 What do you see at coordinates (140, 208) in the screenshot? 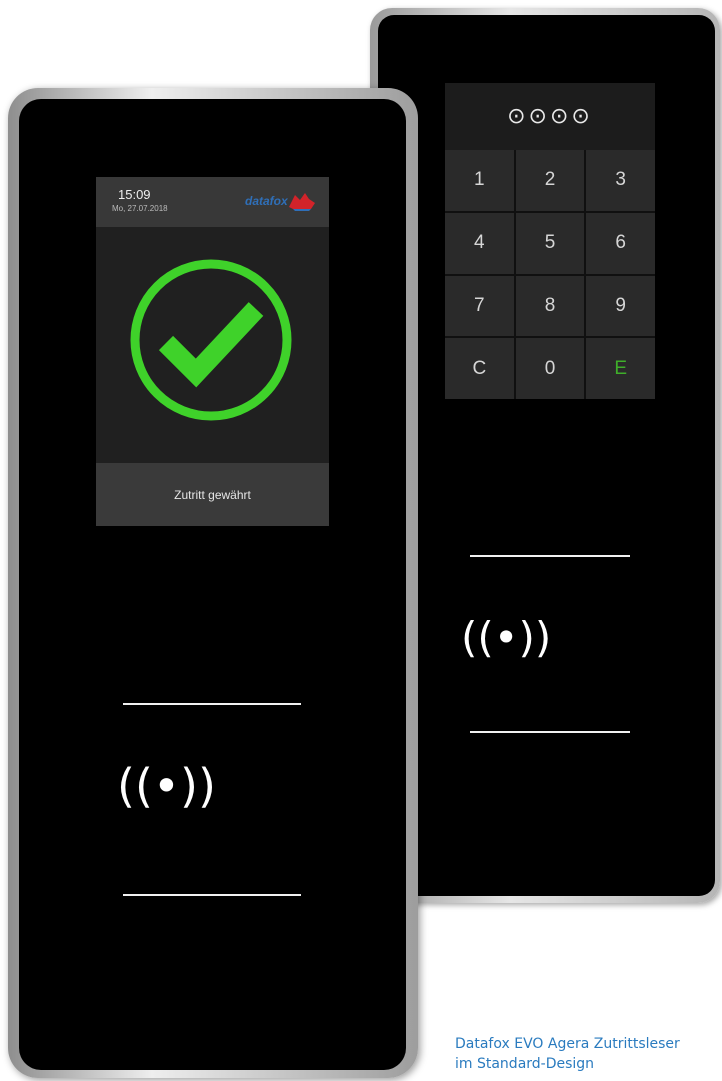
I see `clock-date: Mo, 27.07.2018` at bounding box center [140, 208].